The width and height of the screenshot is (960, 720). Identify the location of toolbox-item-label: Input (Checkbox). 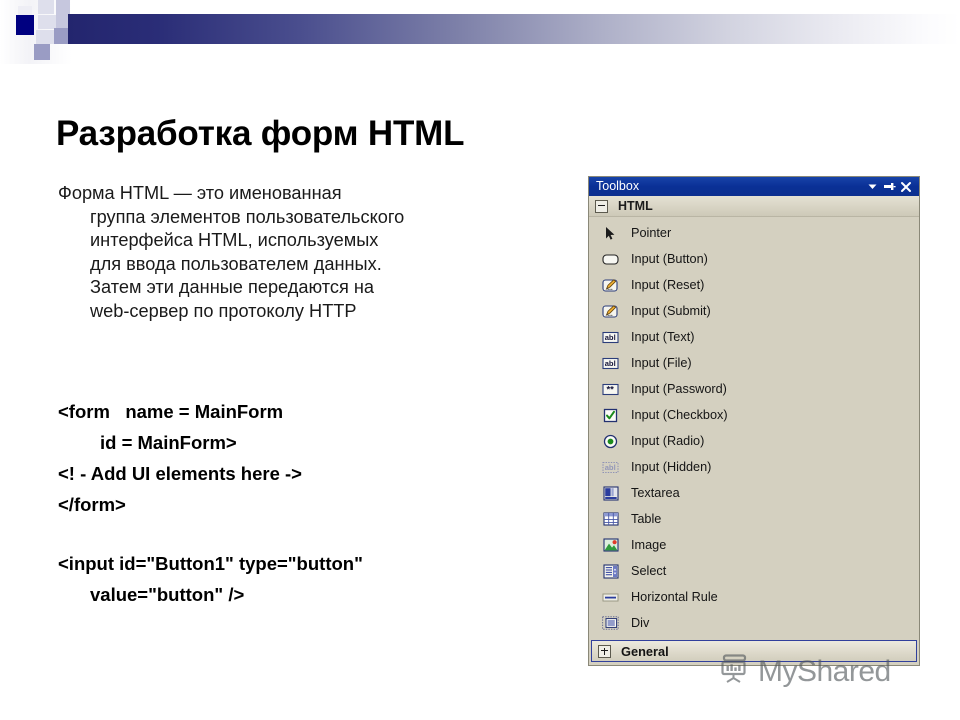
(679, 415).